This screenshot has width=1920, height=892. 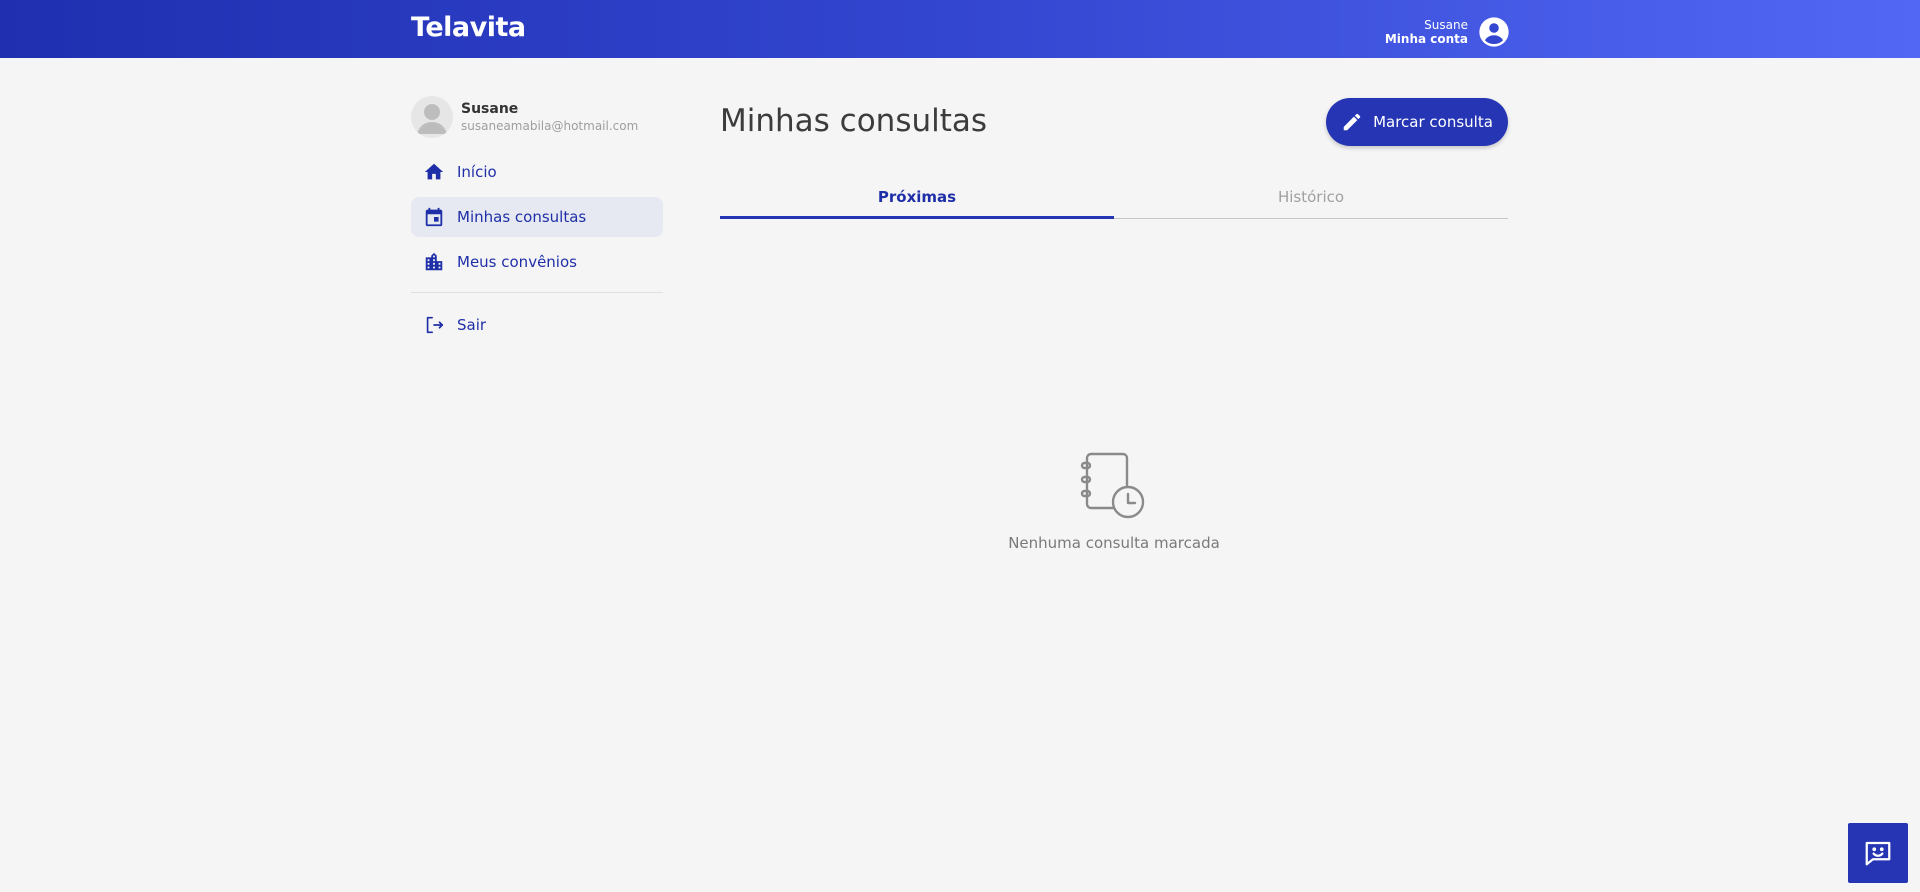 I want to click on calendar-icon, so click(x=434, y=217).